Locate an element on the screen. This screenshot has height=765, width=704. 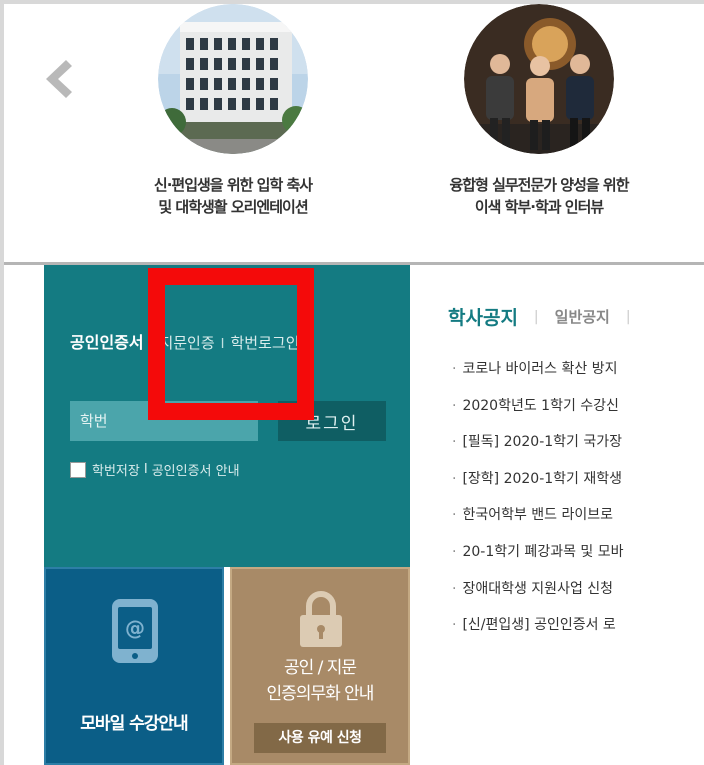
save-id-row: 학번저장 I 공인인증서 안내 is located at coordinates (155, 469).